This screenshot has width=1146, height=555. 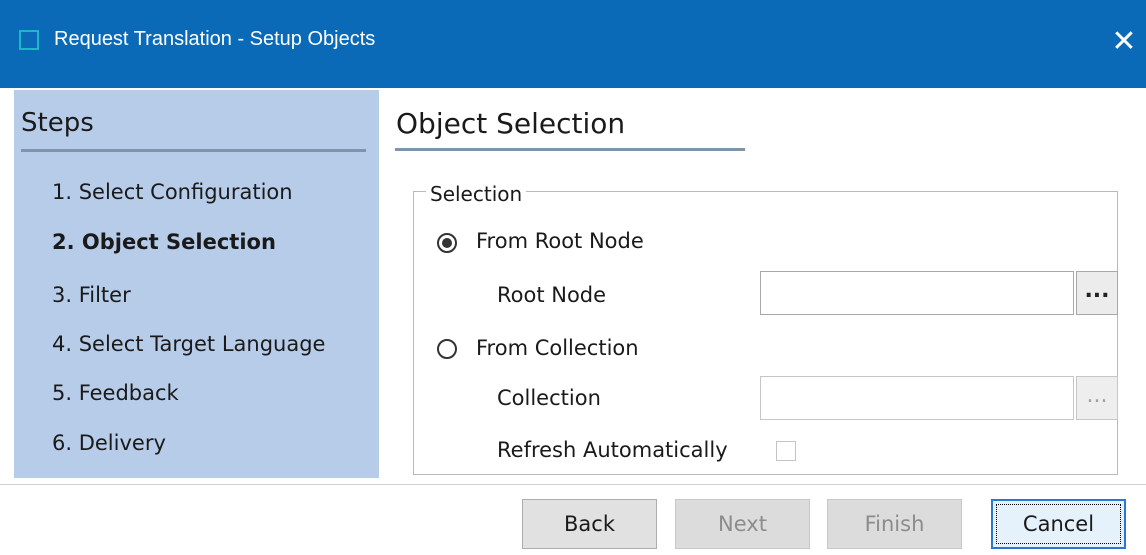 What do you see at coordinates (193, 150) in the screenshot?
I see `steps-divider` at bounding box center [193, 150].